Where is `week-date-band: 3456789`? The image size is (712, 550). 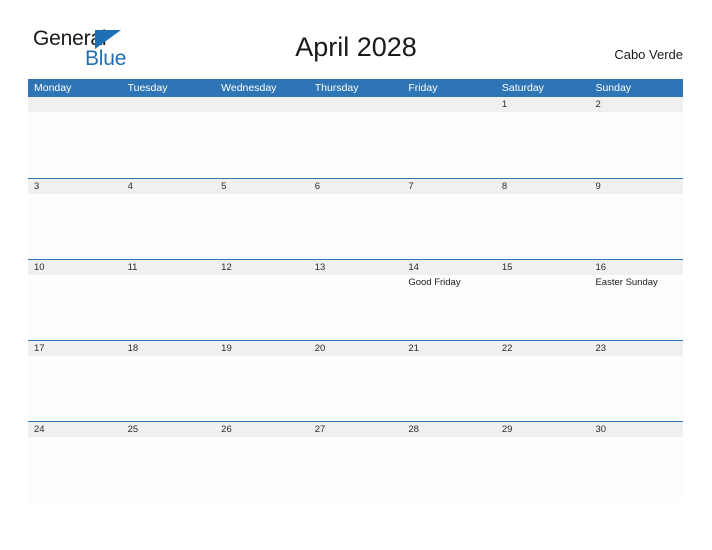 week-date-band: 3456789 is located at coordinates (355, 186).